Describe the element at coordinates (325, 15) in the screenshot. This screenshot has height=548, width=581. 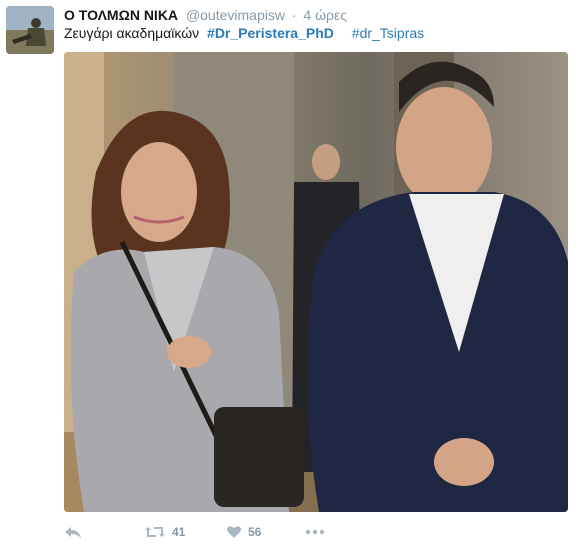
I see `tweet-timestamp: 4 ώρες` at that location.